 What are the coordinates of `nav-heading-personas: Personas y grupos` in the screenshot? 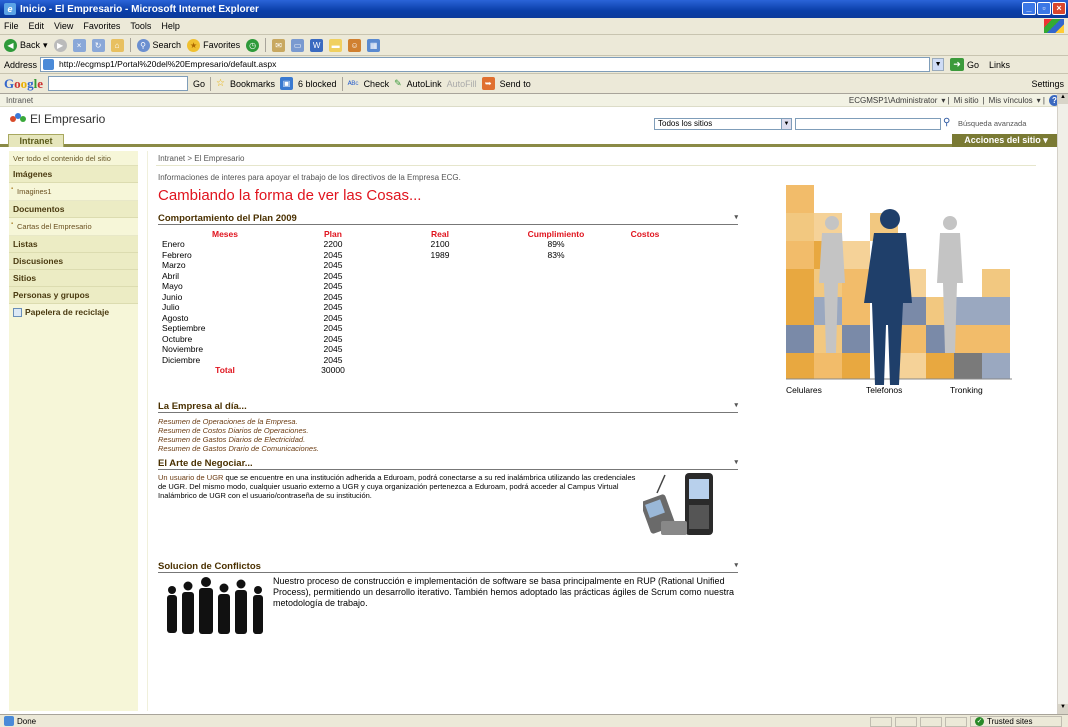 It's located at (73, 295).